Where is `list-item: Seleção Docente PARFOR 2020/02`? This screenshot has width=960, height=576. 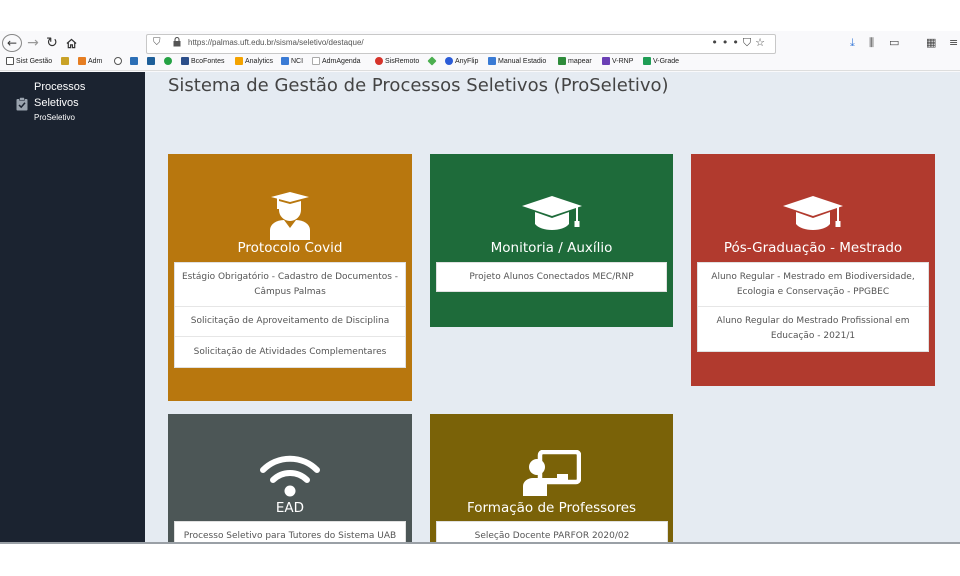 list-item: Seleção Docente PARFOR 2020/02 is located at coordinates (552, 532).